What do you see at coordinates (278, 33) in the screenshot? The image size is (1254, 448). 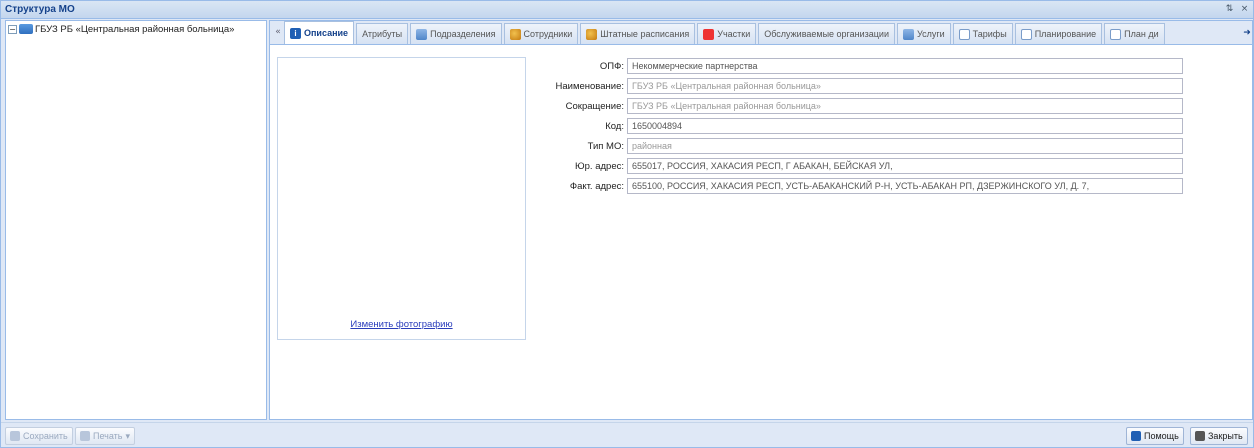 I see `tab-scroll-left-button: «` at bounding box center [278, 33].